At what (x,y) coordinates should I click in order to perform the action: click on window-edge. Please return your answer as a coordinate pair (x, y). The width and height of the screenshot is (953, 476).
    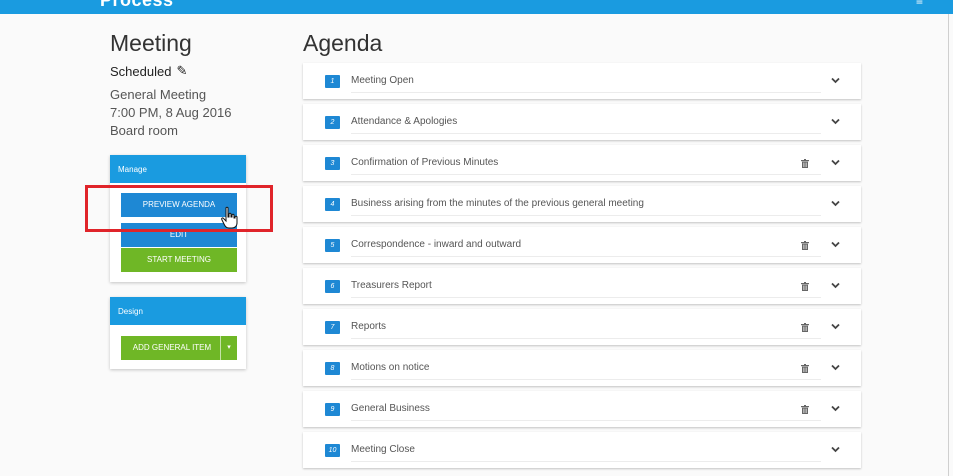
    Looking at the image, I should click on (948, 245).